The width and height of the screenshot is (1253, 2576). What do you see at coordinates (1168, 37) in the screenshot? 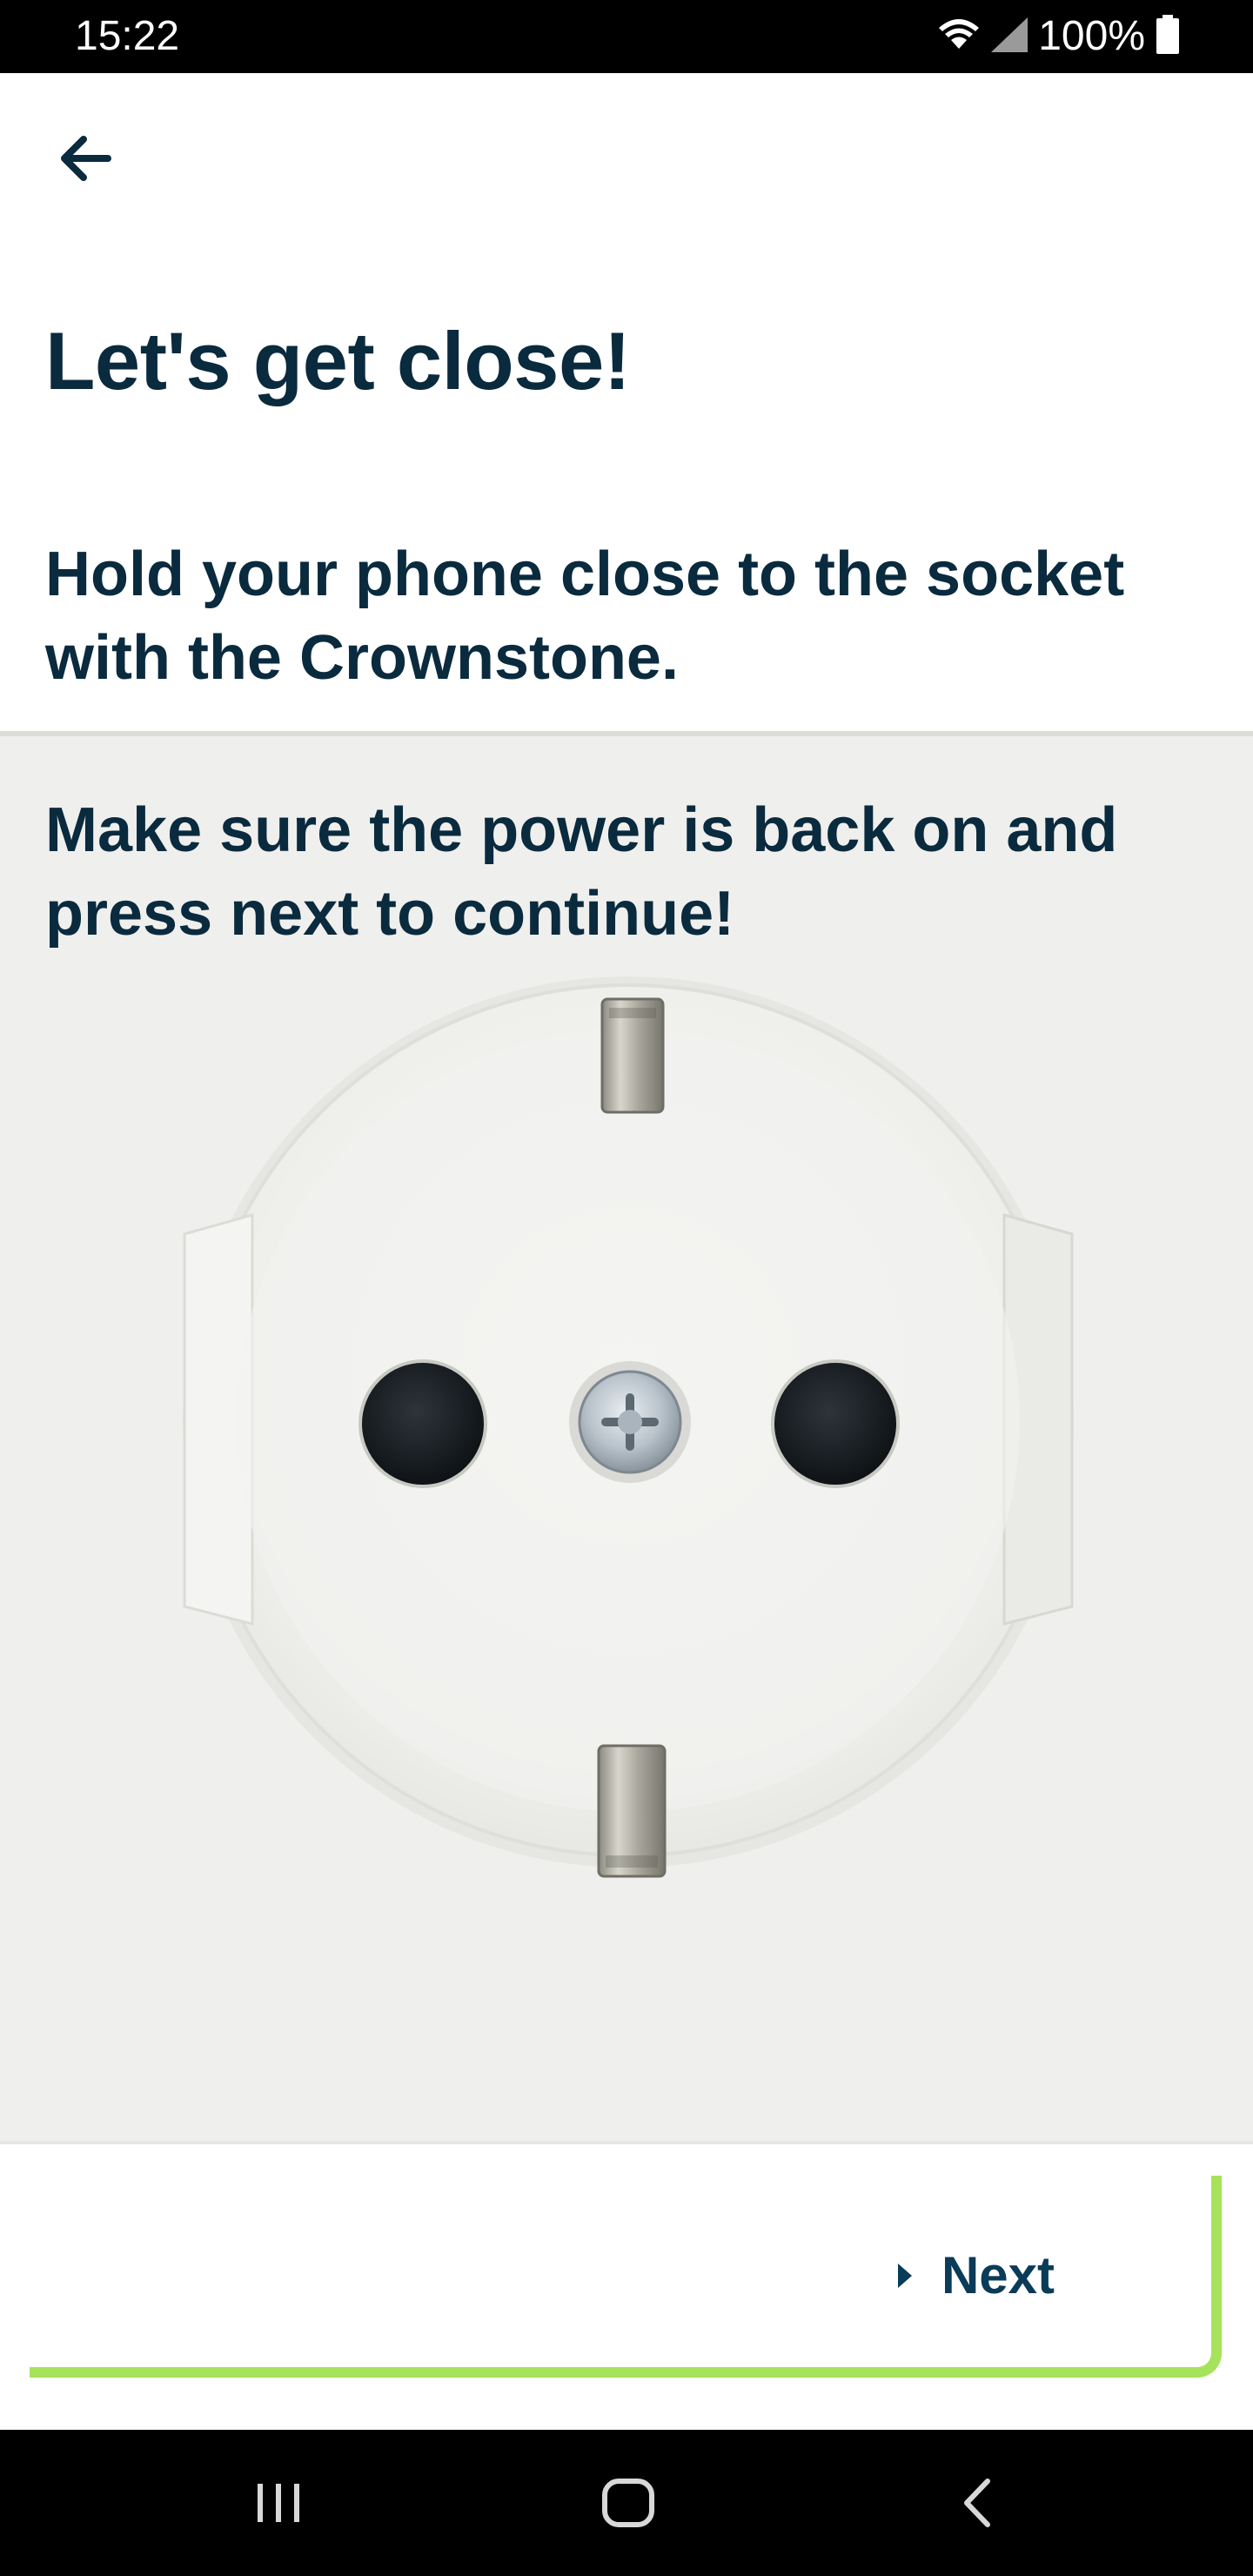
I see `battery-icon` at bounding box center [1168, 37].